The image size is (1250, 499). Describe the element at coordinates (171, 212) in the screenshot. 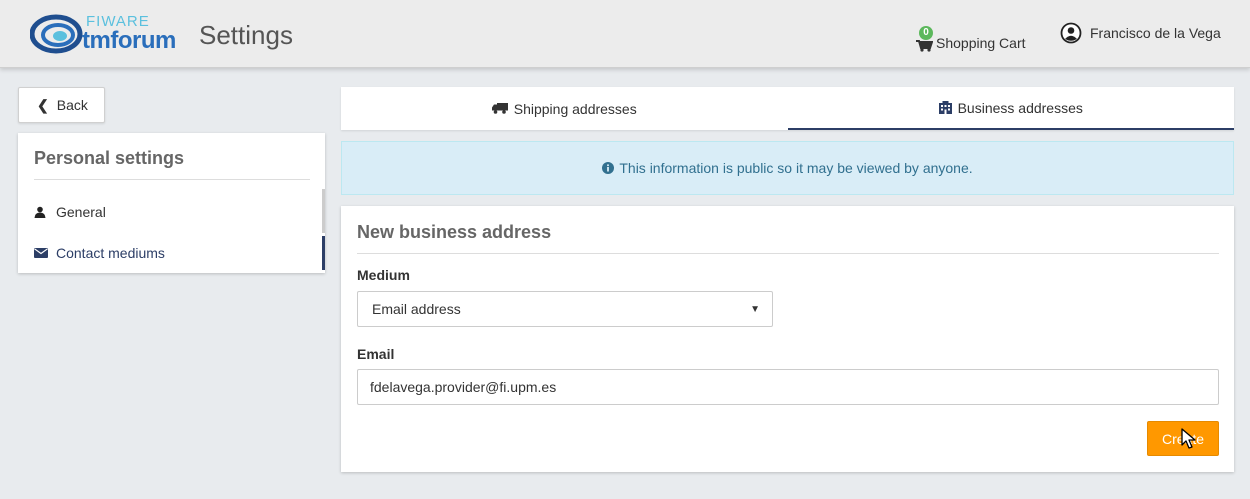

I see `sidebar-item-general: General` at that location.